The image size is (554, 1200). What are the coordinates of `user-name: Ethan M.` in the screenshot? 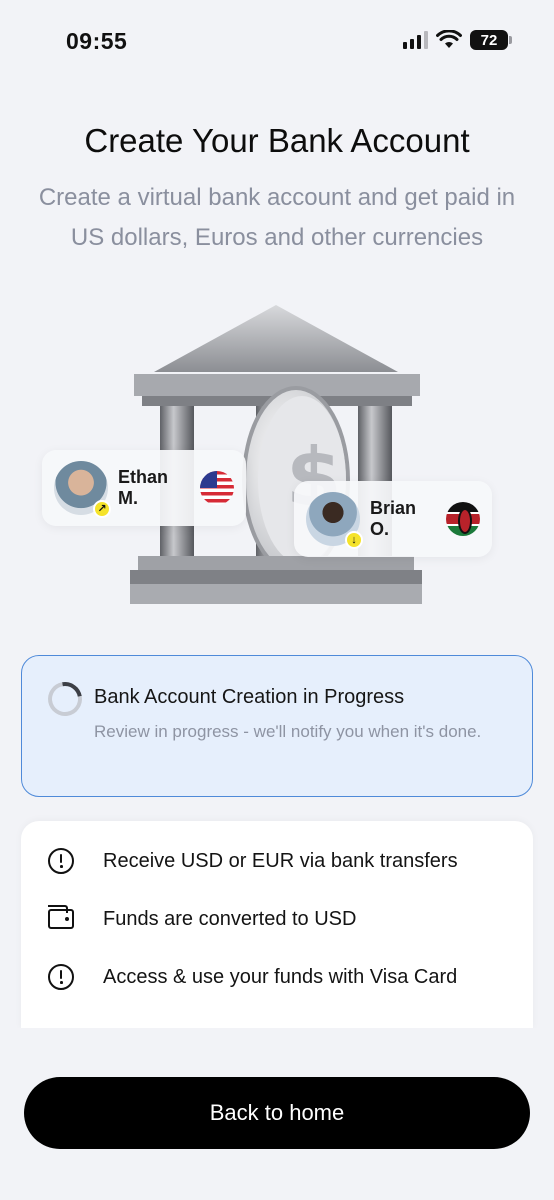 It's located at (143, 487).